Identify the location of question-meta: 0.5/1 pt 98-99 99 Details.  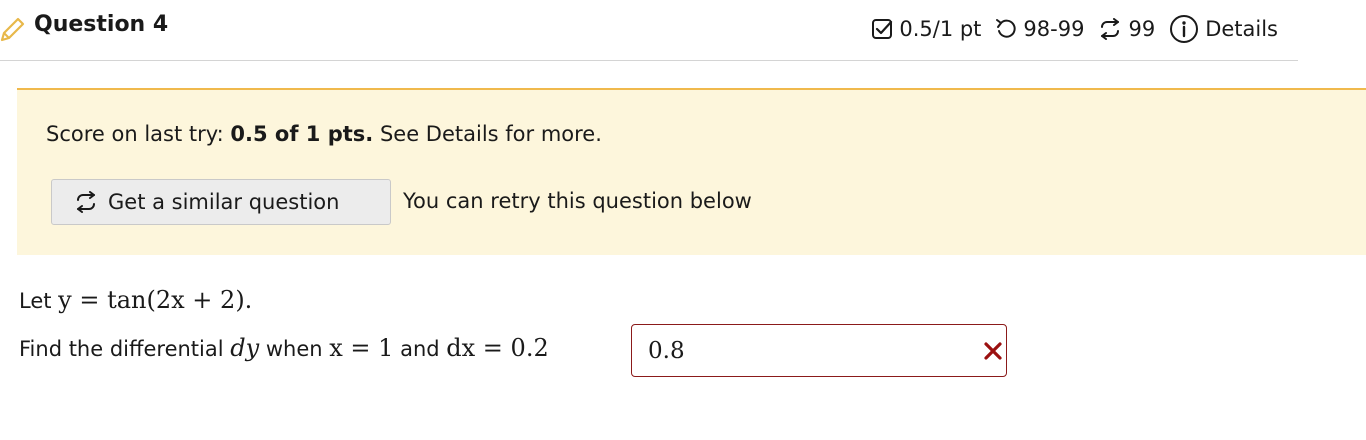
(1074, 29).